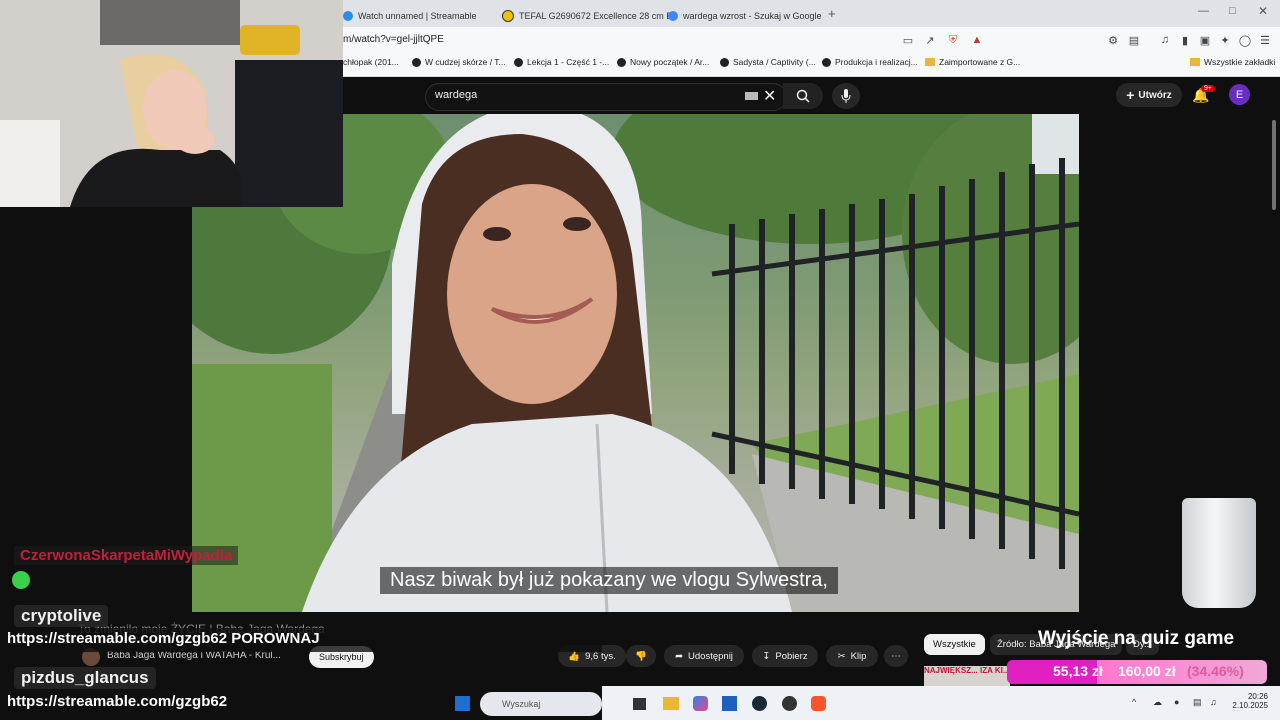 This screenshot has height=720, width=1280. What do you see at coordinates (393, 39) in the screenshot?
I see `url-field: m/watch?v=gel-jjltQPE` at bounding box center [393, 39].